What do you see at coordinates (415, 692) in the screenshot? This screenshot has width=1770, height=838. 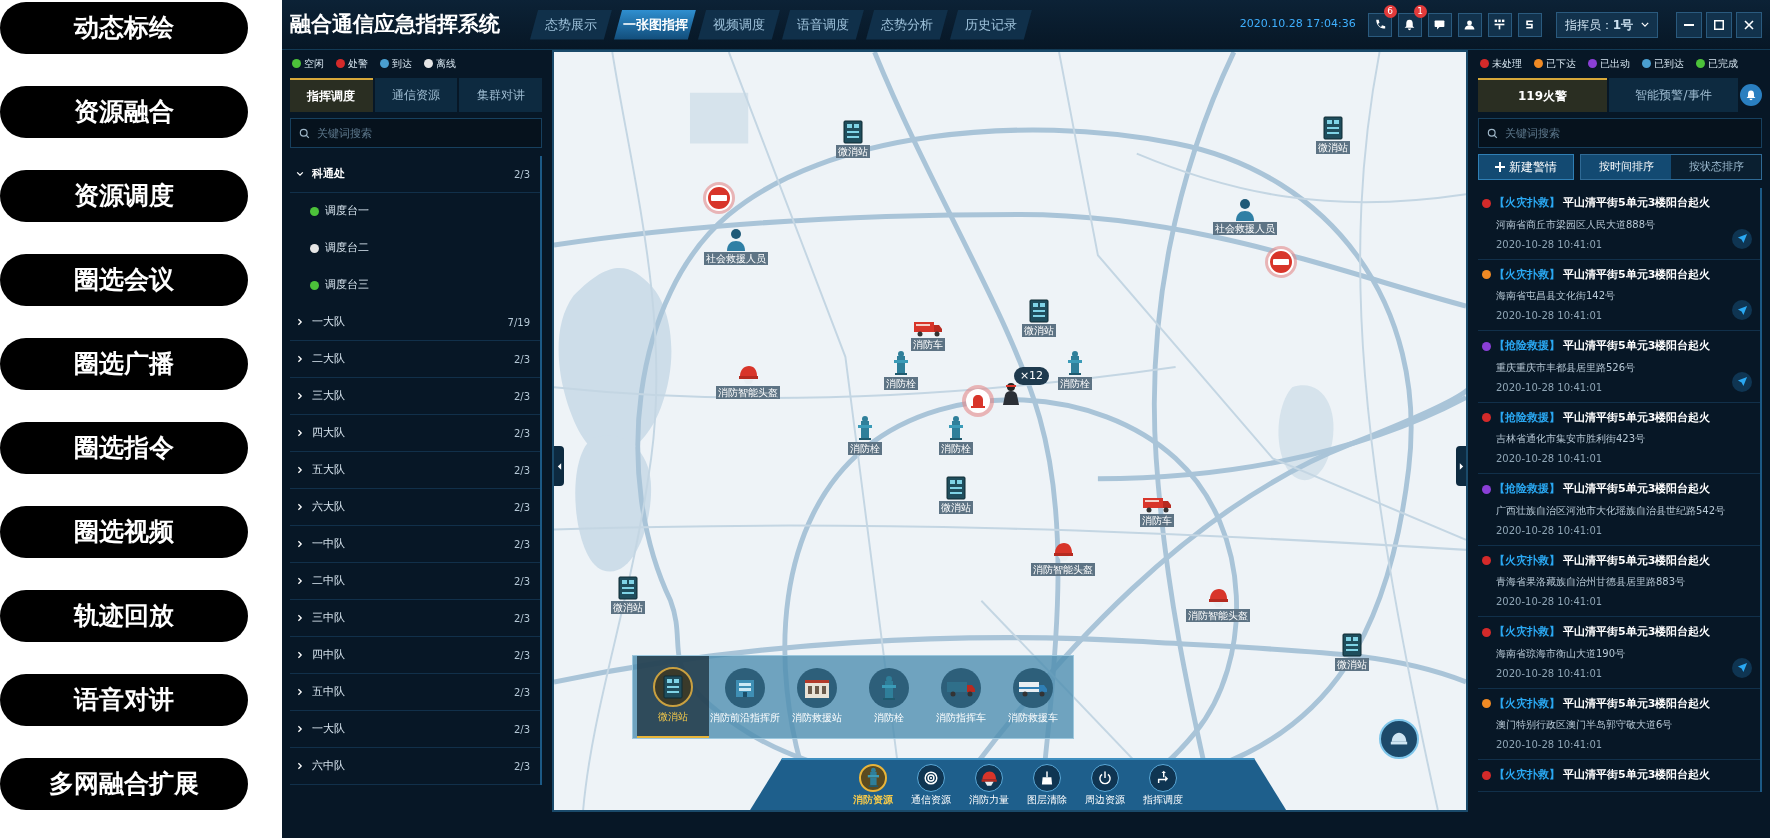 I see `tree-item: 五中队 2/3` at bounding box center [415, 692].